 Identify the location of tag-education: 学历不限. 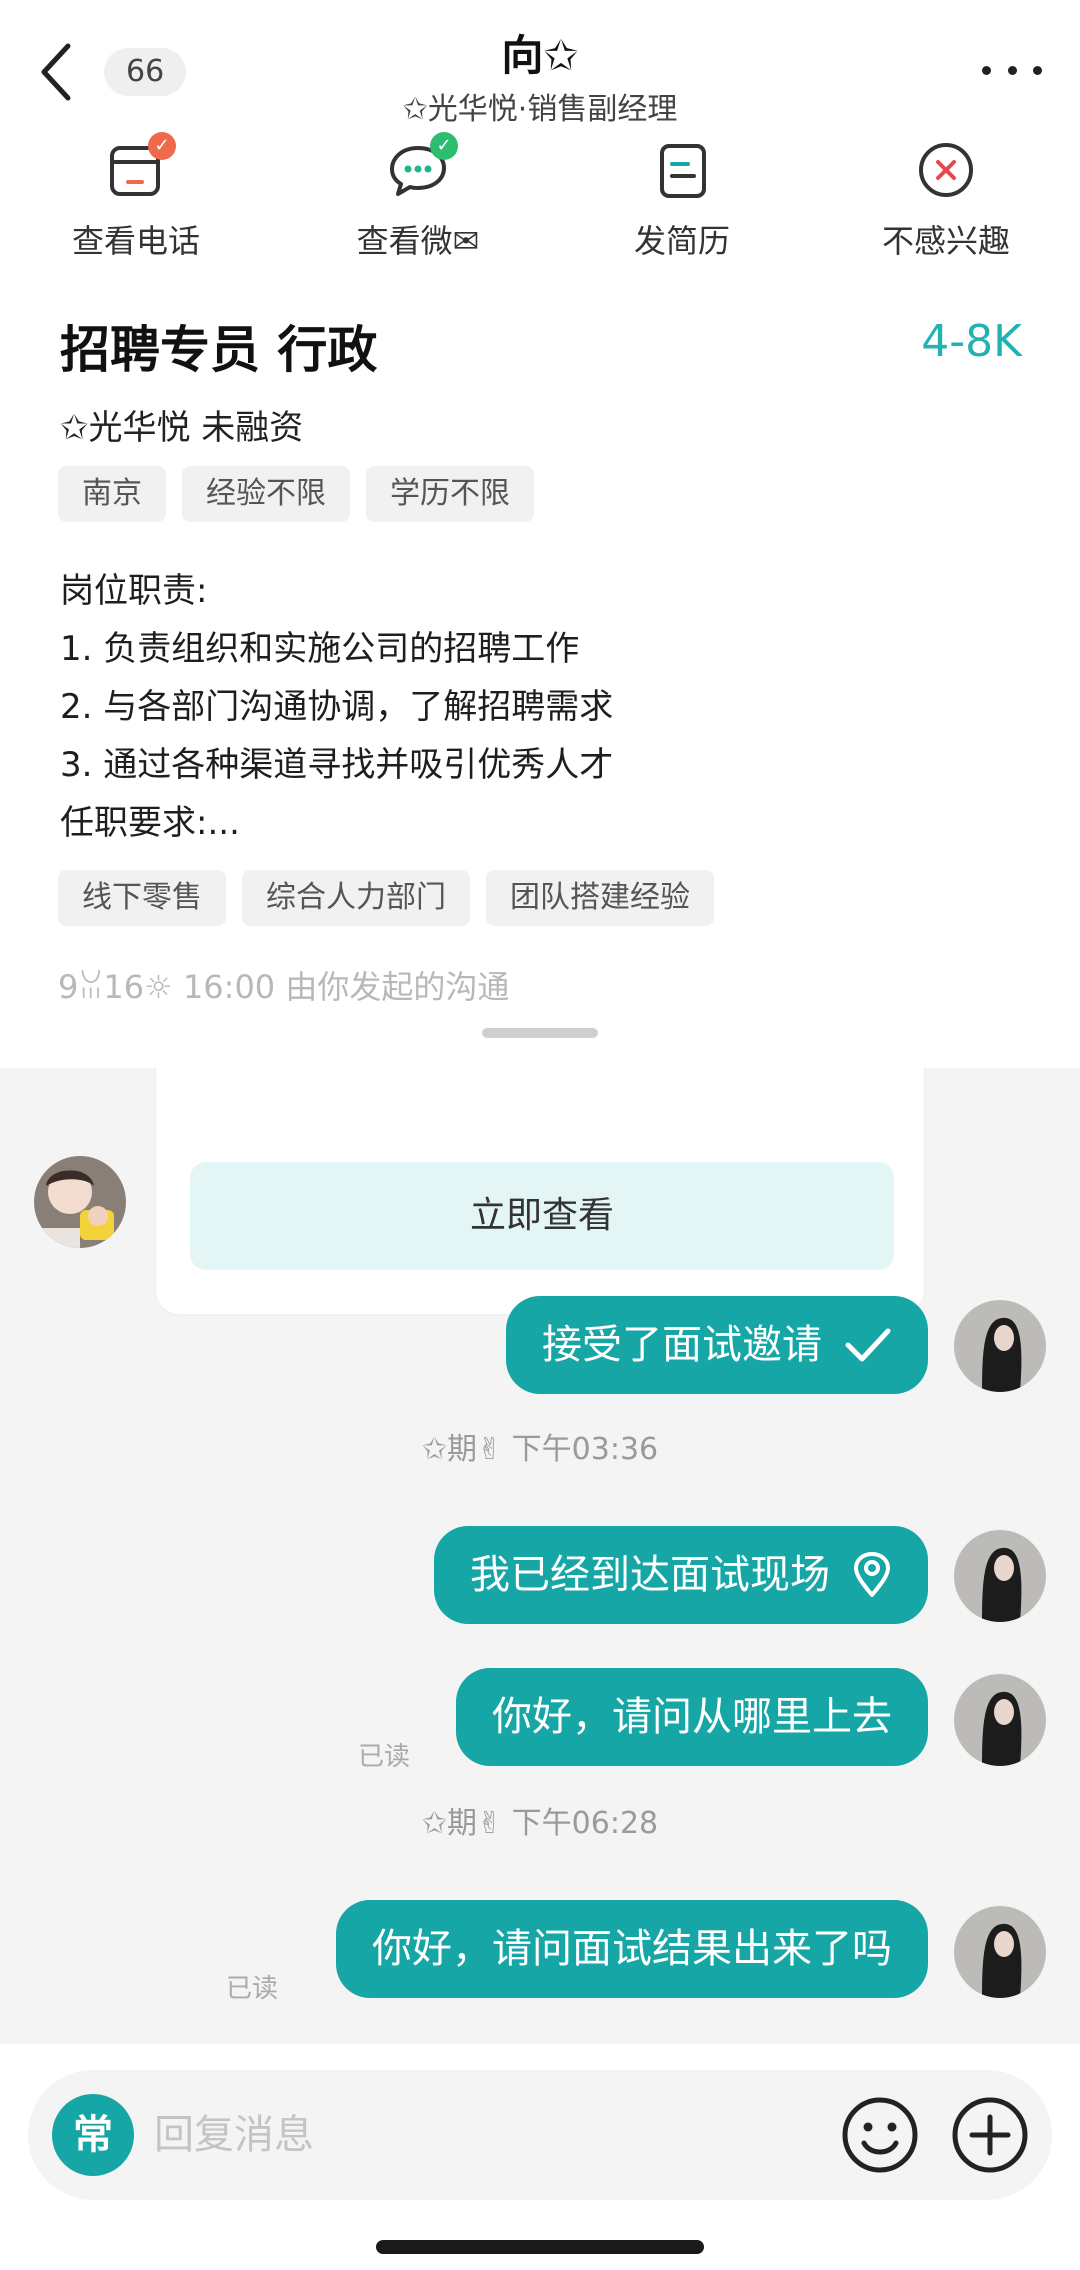
(450, 494).